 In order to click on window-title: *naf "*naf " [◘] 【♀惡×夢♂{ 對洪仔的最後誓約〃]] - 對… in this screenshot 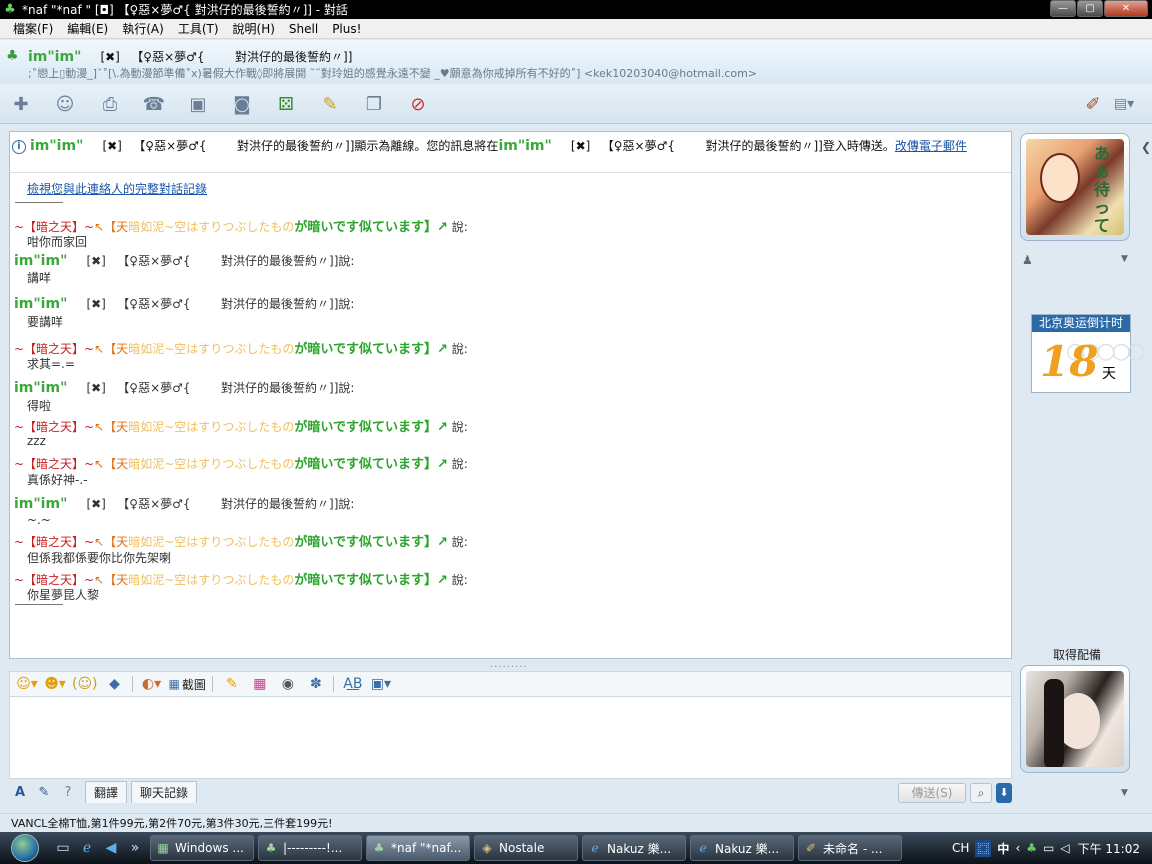, I will do `click(185, 10)`.